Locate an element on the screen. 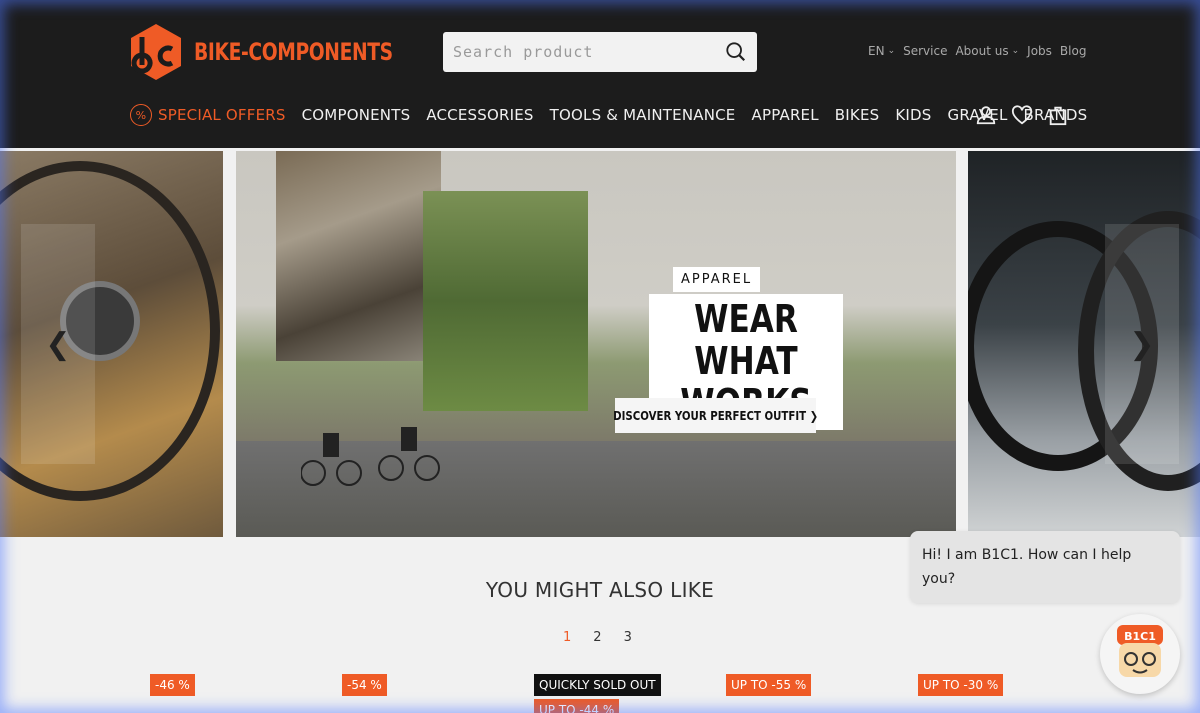 The height and width of the screenshot is (713, 1200). hero-cta-label: DISCOVER YOUR PERFECT OUTFIT ❯ is located at coordinates (715, 415).